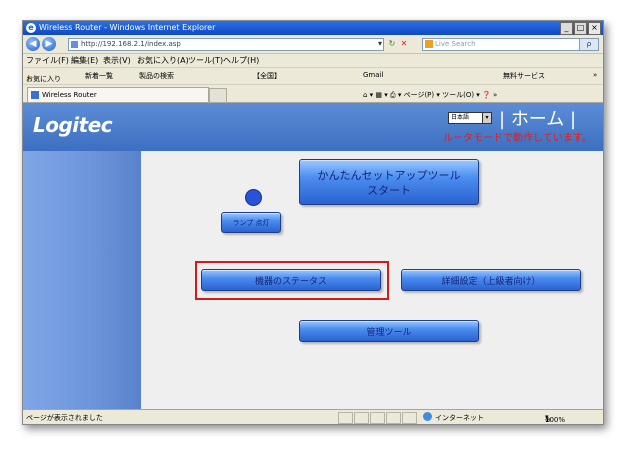 This screenshot has height=464, width=643. What do you see at coordinates (459, 418) in the screenshot?
I see `zone-label: インターネット` at bounding box center [459, 418].